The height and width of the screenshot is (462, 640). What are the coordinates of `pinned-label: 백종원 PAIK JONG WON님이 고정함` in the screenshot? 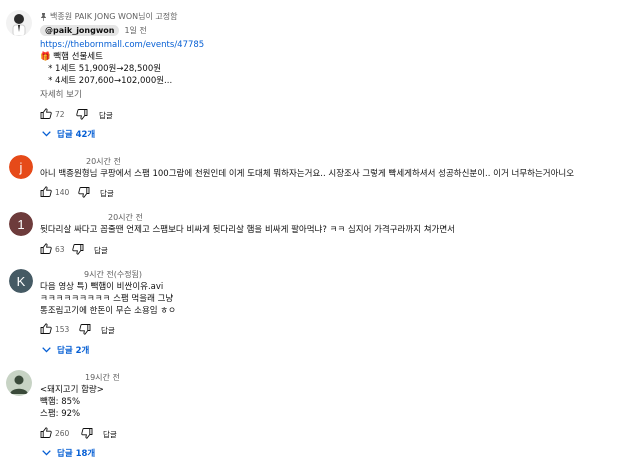 It's located at (108, 16).